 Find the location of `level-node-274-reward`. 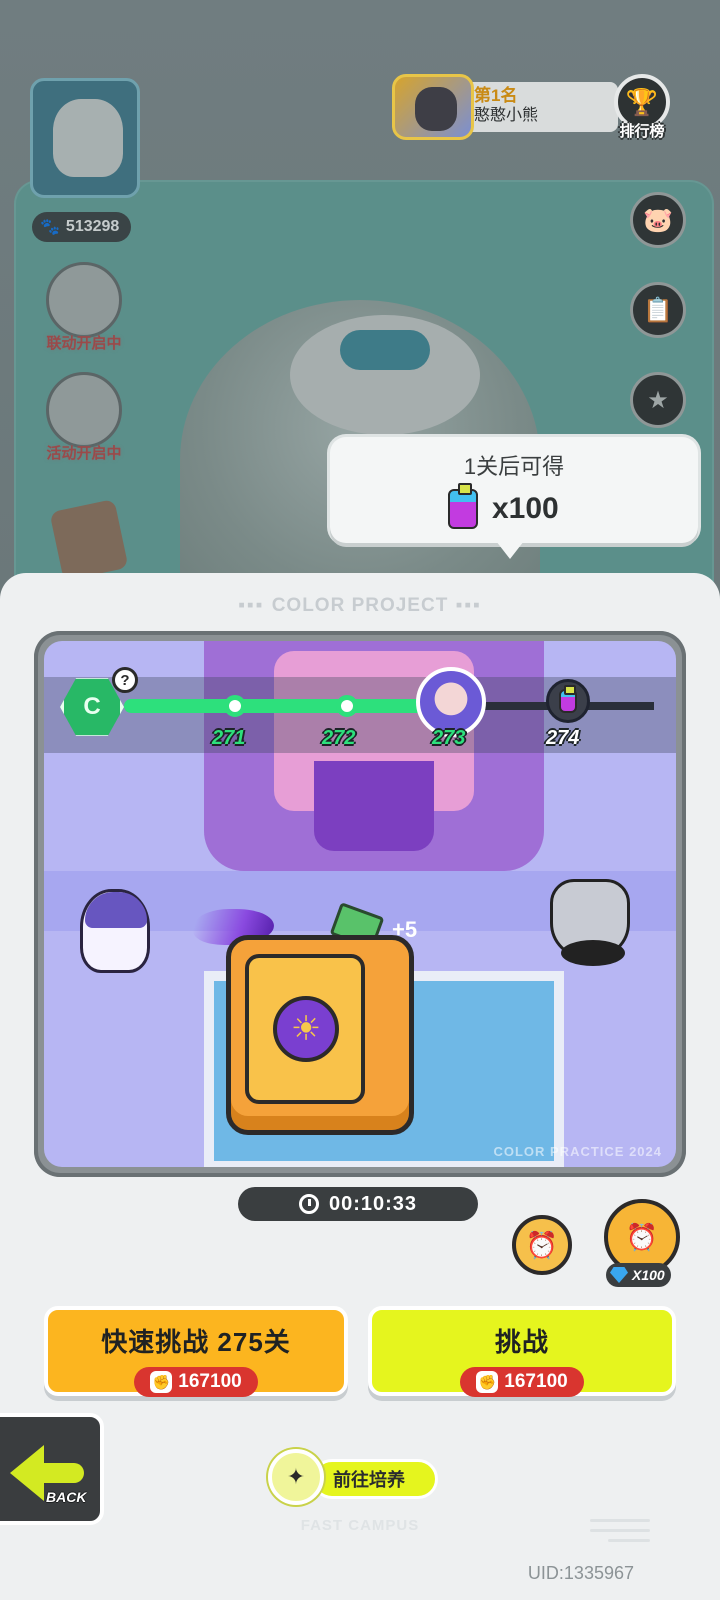

level-node-274-reward is located at coordinates (568, 701).